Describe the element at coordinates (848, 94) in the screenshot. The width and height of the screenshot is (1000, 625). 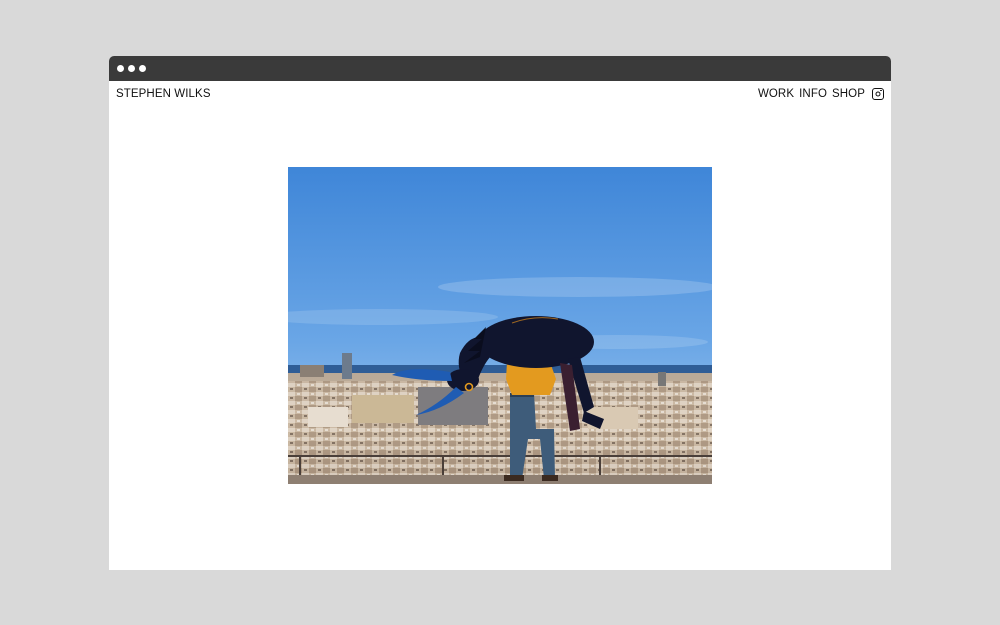
I see `nav-item-shop: SHOP` at that location.